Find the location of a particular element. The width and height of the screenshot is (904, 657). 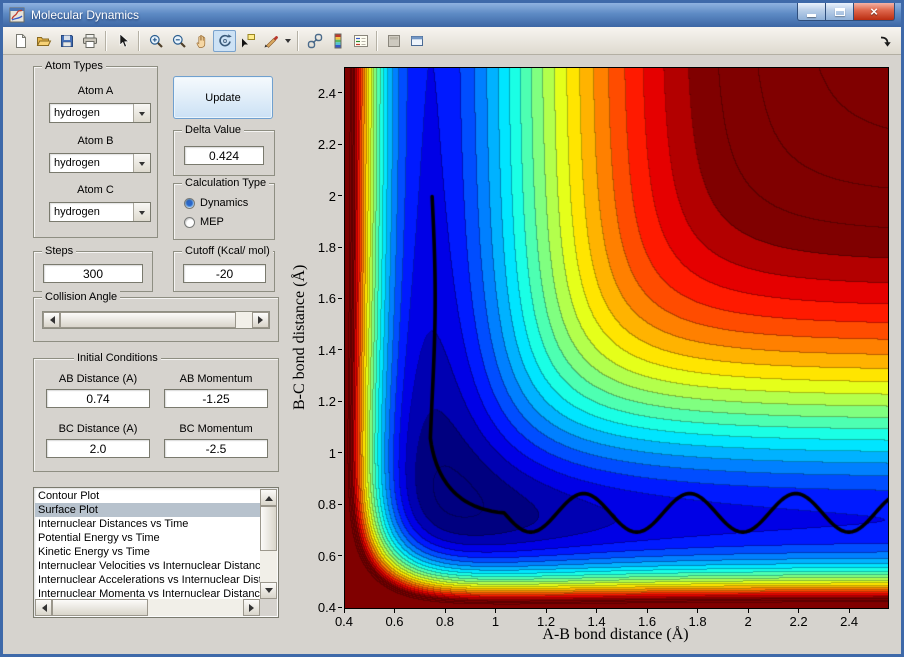

x-tick-label: 1.2 is located at coordinates (546, 621).